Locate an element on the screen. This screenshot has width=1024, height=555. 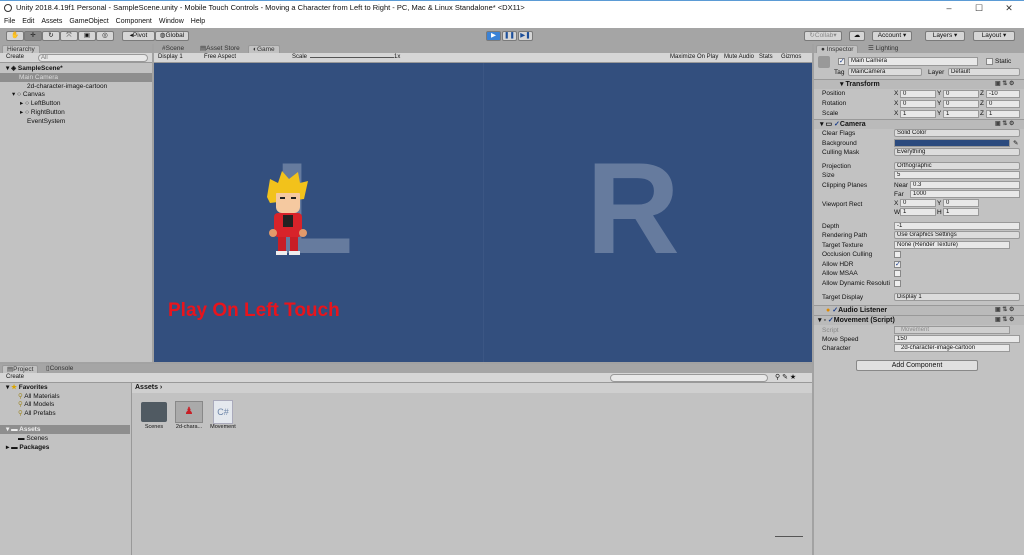
object-name-field: Main Camera is located at coordinates (913, 61).